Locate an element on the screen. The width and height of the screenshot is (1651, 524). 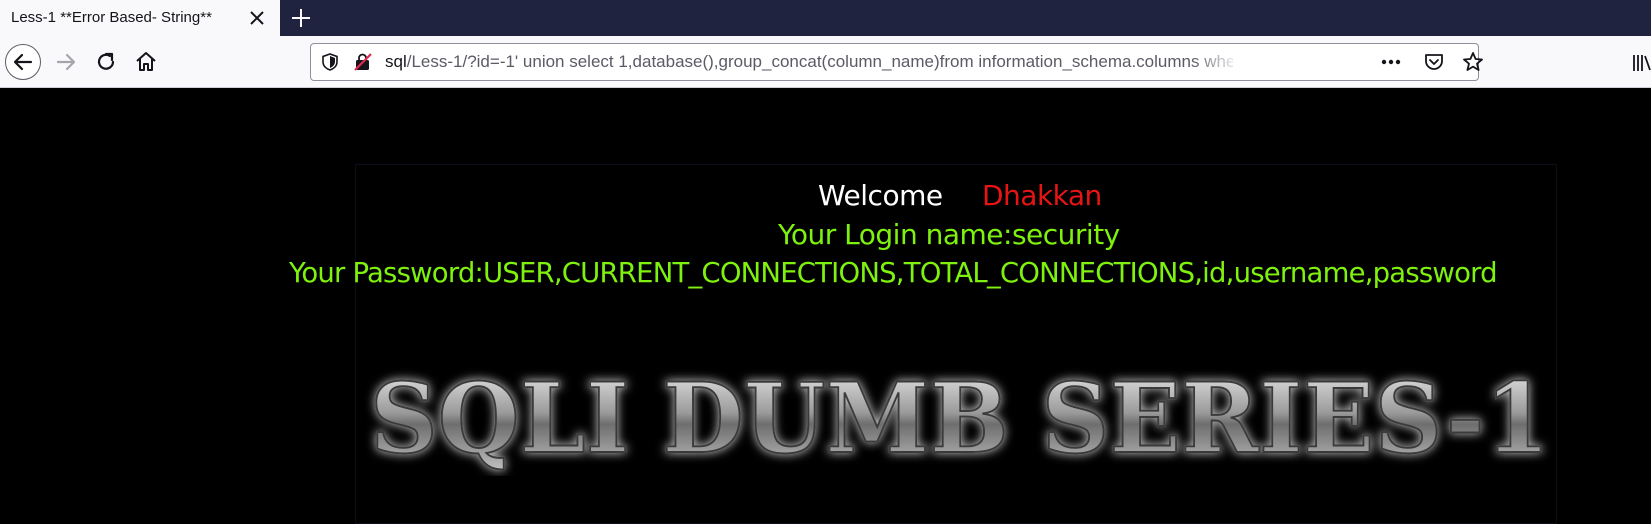
home-icon is located at coordinates (146, 62).